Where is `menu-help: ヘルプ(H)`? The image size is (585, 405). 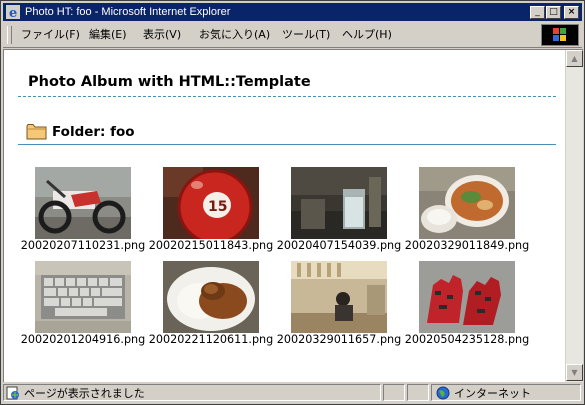 menu-help: ヘルプ(H) is located at coordinates (367, 35).